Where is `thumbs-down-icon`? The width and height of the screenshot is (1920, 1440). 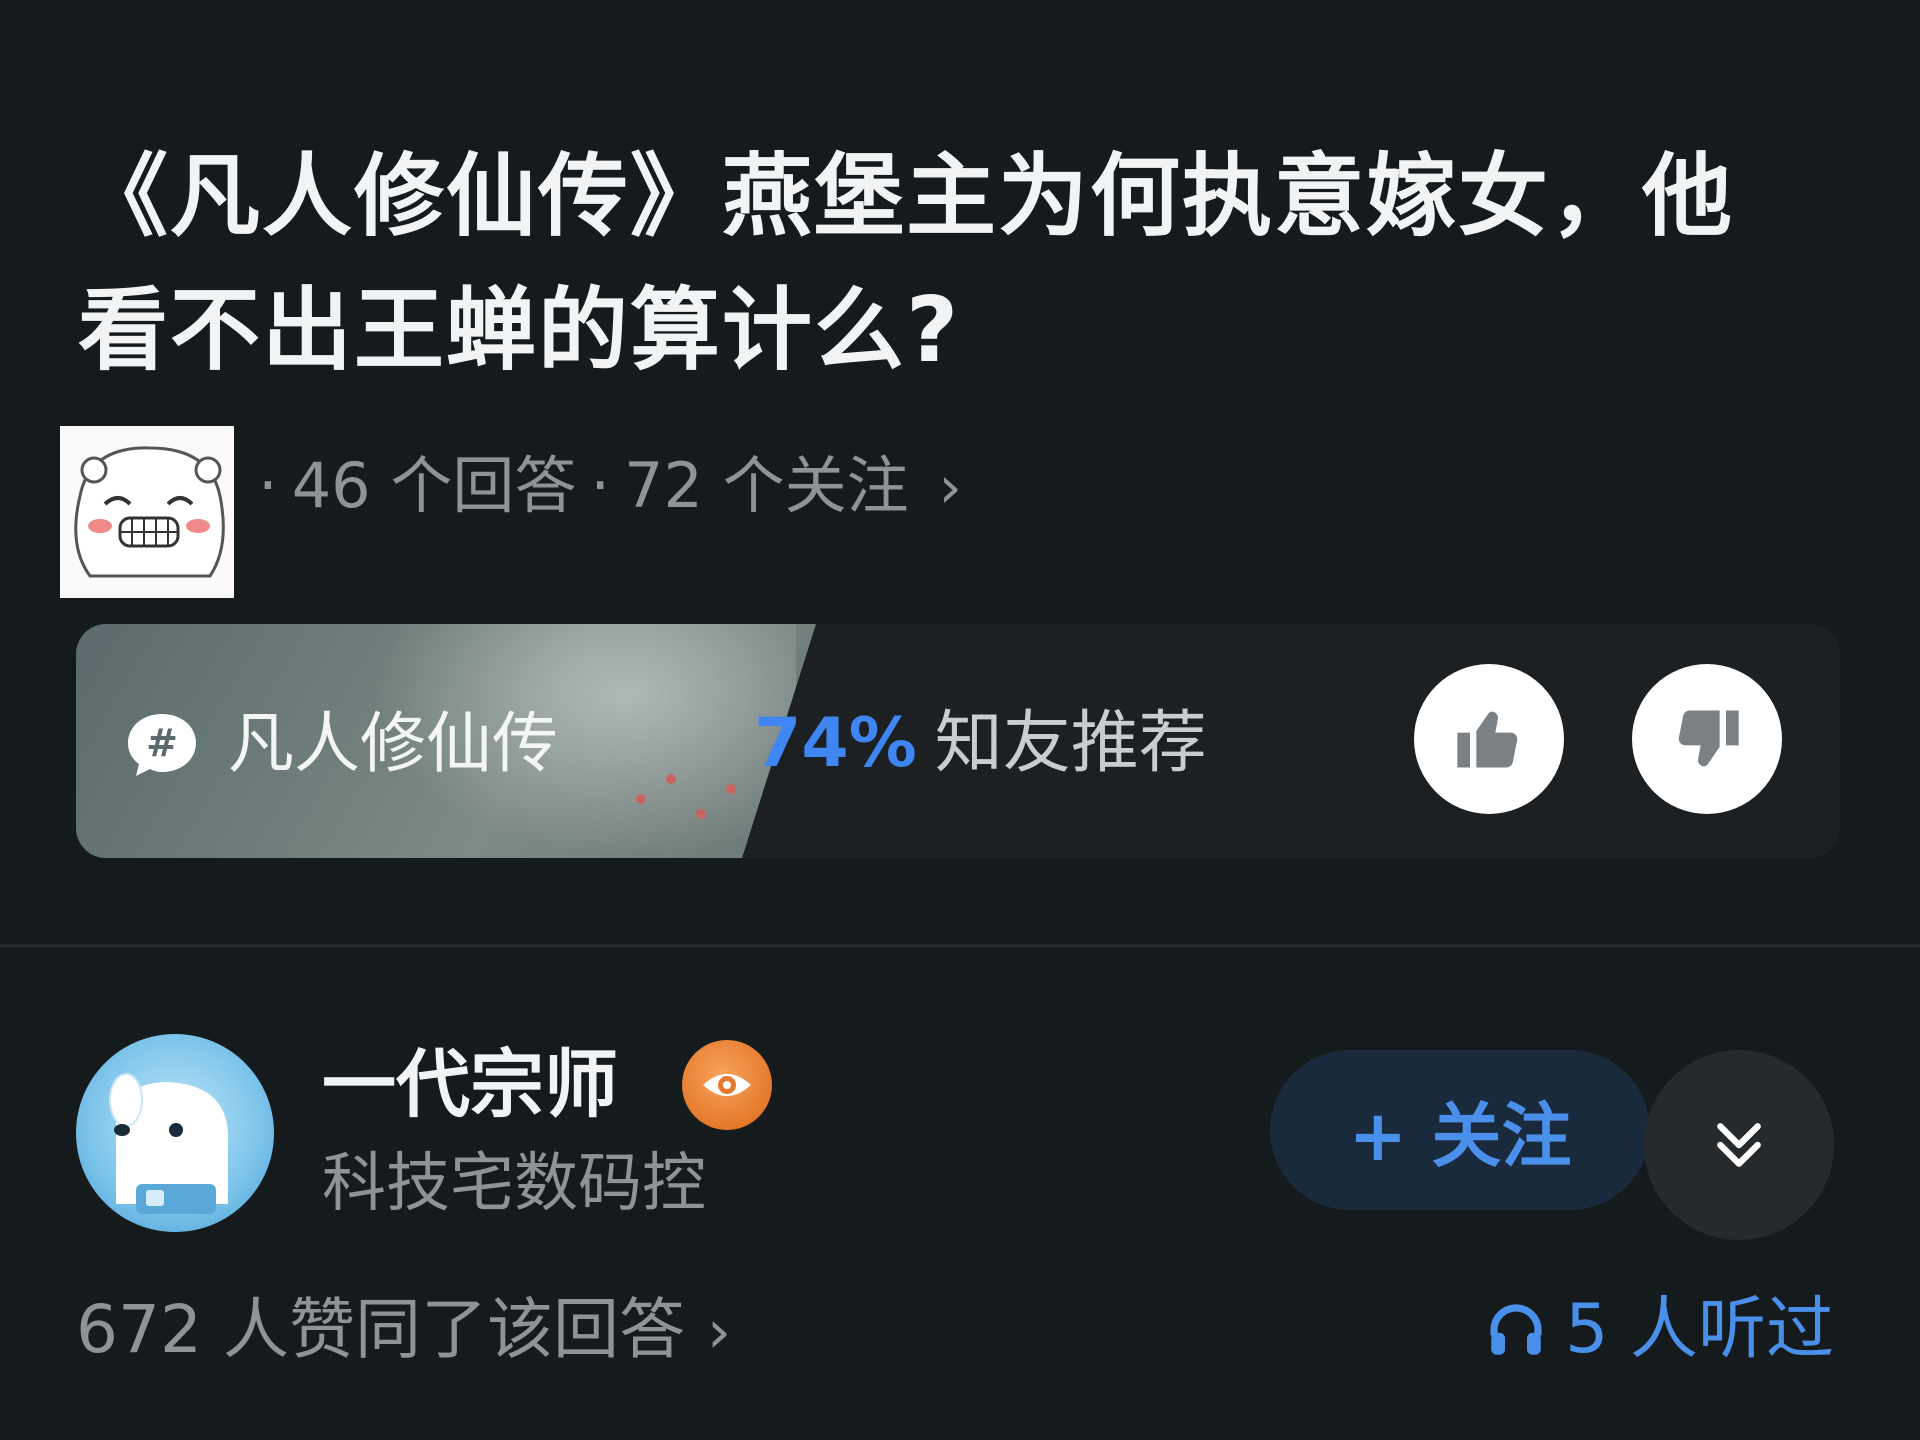
thumbs-down-icon is located at coordinates (1708, 738).